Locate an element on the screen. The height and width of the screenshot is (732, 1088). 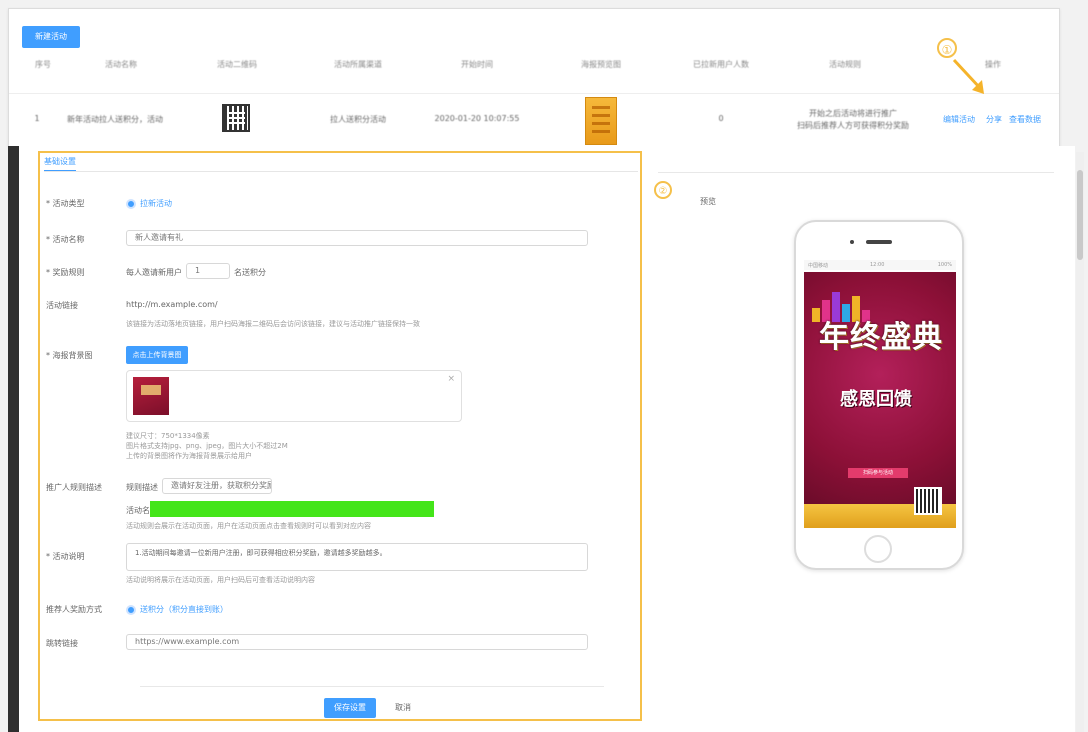
scrollbar-thumb is located at coordinates (1080, 215).